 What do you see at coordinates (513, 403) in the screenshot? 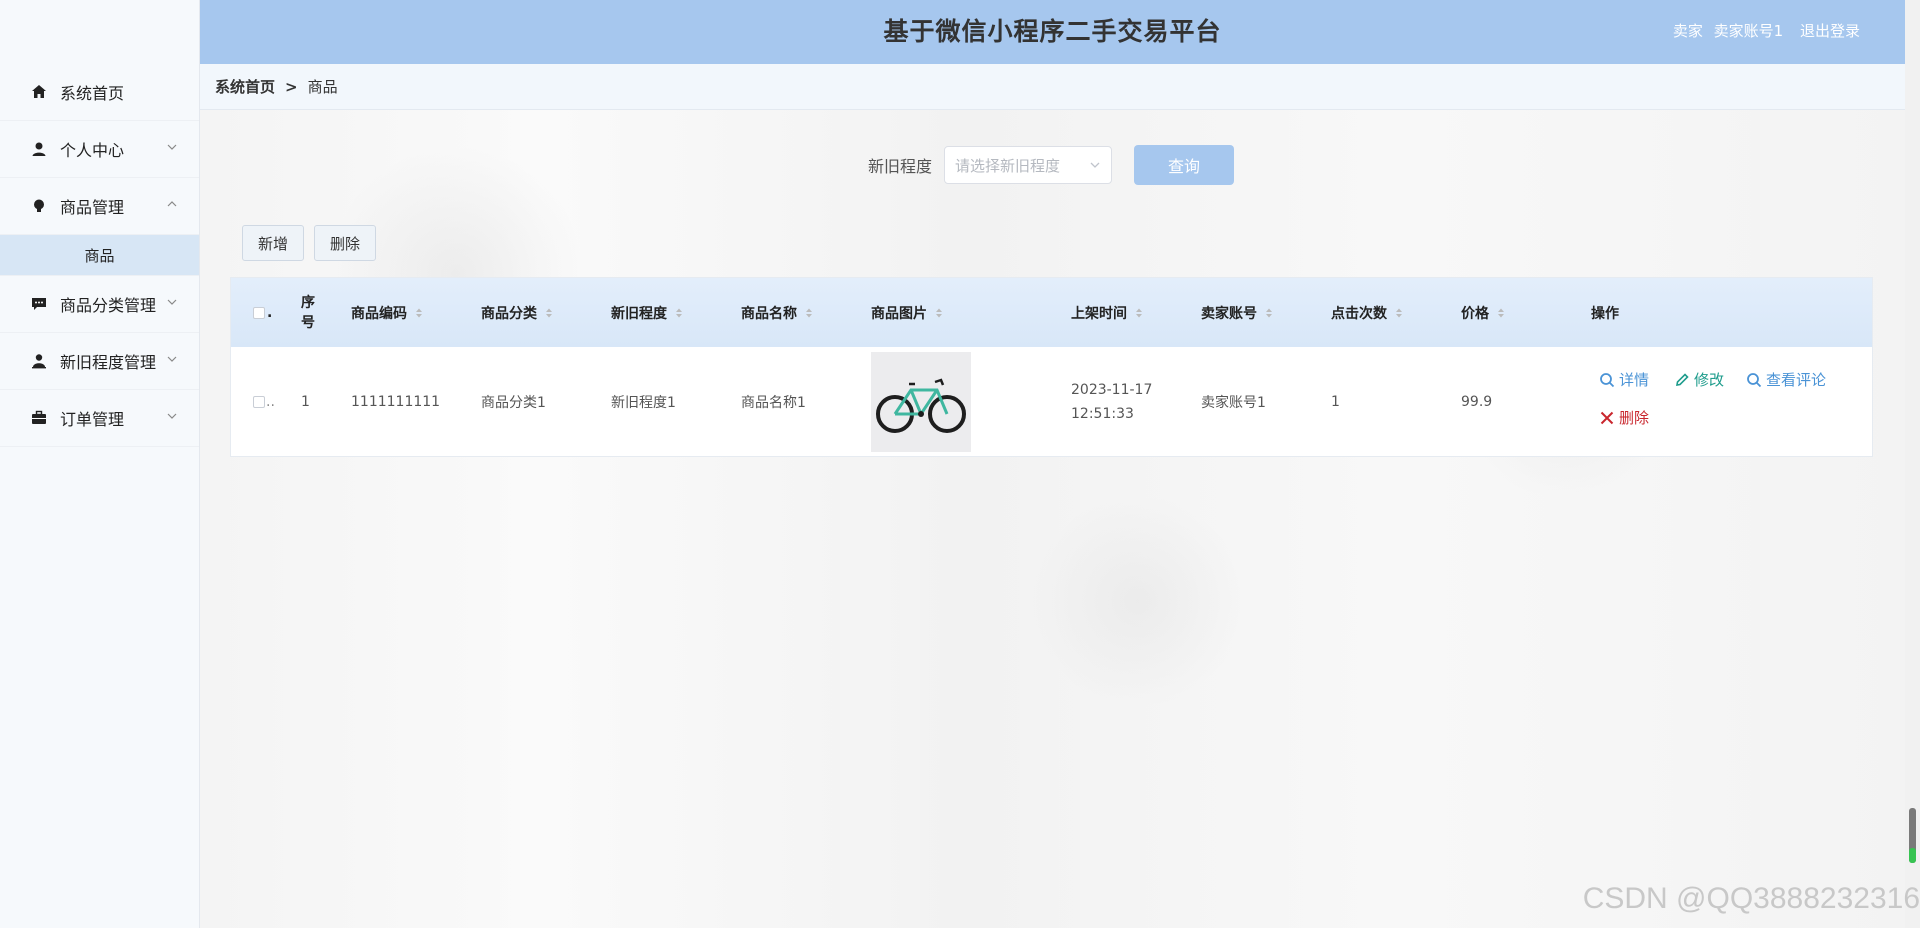
I see `cell-category: 商品分类1` at bounding box center [513, 403].